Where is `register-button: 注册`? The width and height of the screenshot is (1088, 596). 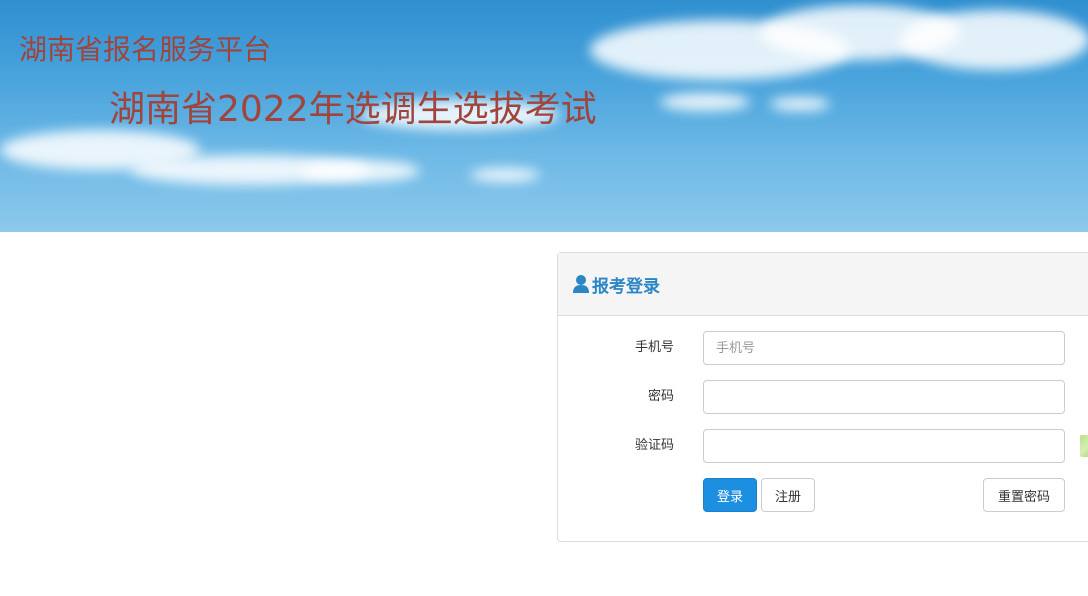 register-button: 注册 is located at coordinates (788, 495).